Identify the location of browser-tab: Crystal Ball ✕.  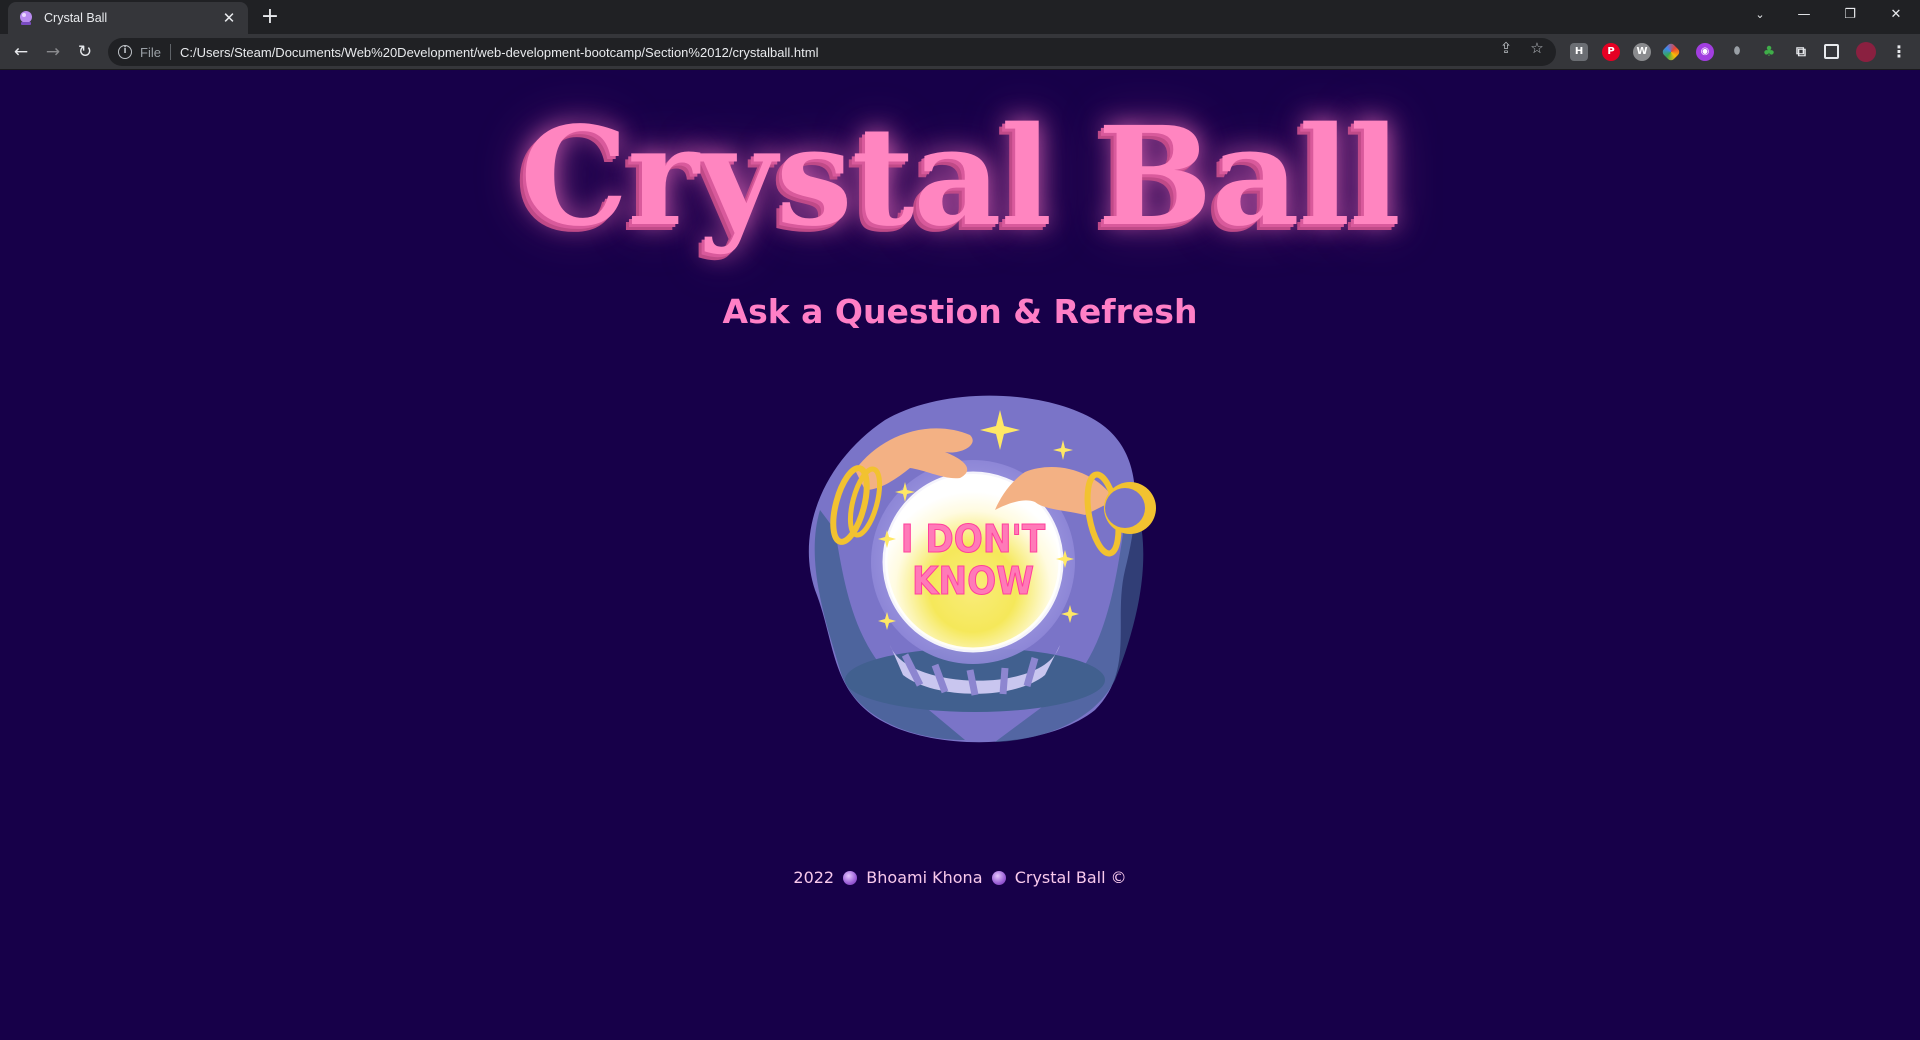
(128, 18).